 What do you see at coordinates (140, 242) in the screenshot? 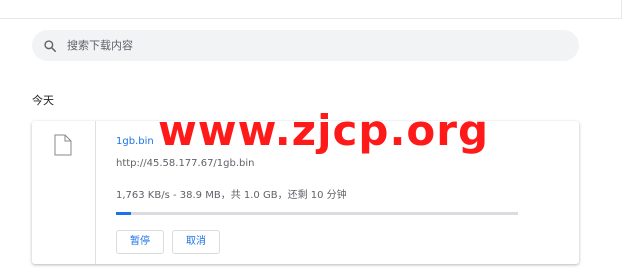
I see `pause-button: 暂停` at bounding box center [140, 242].